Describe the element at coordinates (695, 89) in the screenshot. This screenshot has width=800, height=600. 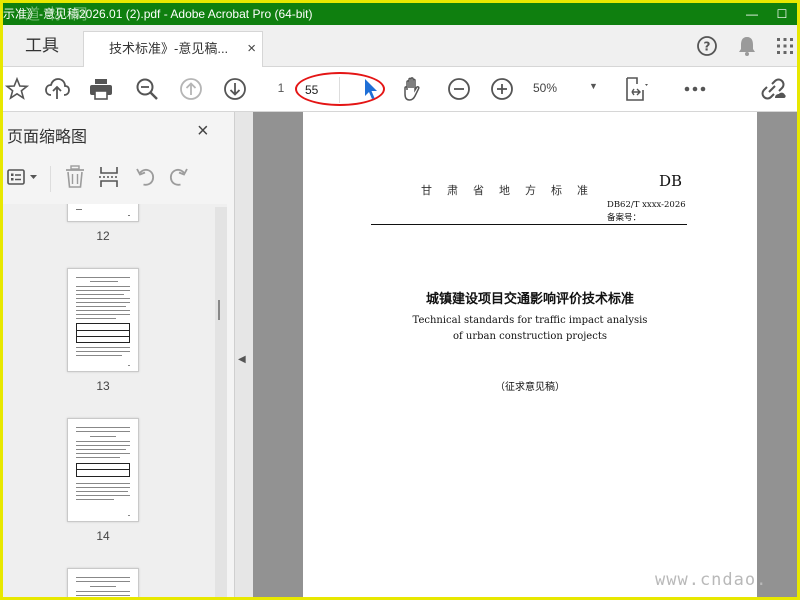
I see `more-options-icon` at that location.